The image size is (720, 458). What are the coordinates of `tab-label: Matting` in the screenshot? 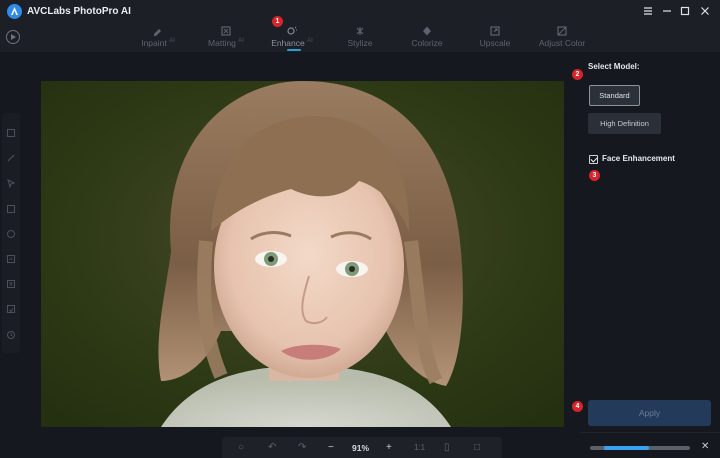 It's located at (222, 43).